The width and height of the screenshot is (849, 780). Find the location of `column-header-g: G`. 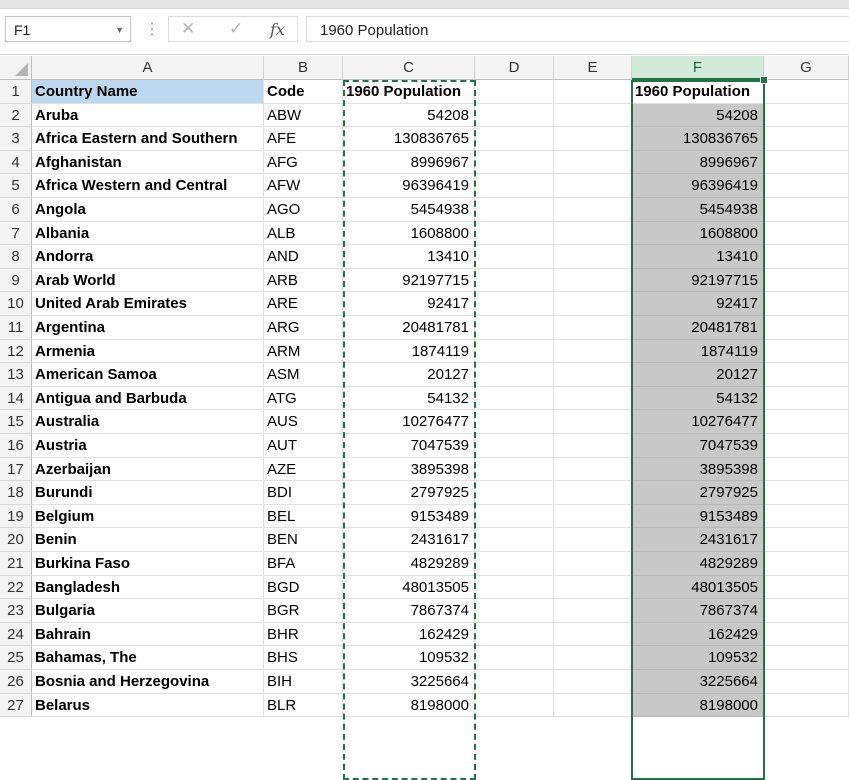

column-header-g: G is located at coordinates (806, 68).